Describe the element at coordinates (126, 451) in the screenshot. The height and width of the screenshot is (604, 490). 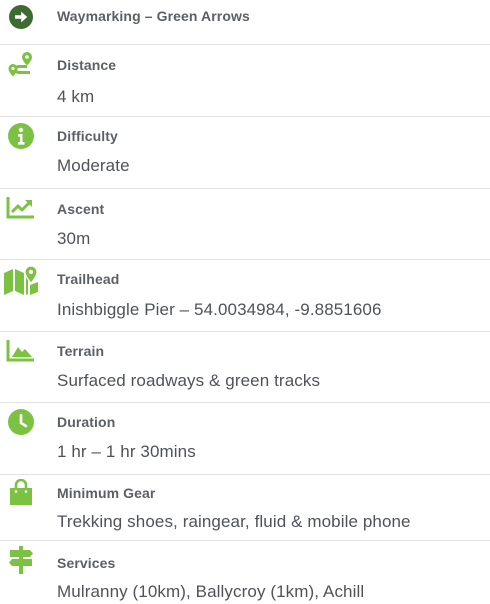
I see `detail-value: 1 hr – 1 hr 30mins` at that location.